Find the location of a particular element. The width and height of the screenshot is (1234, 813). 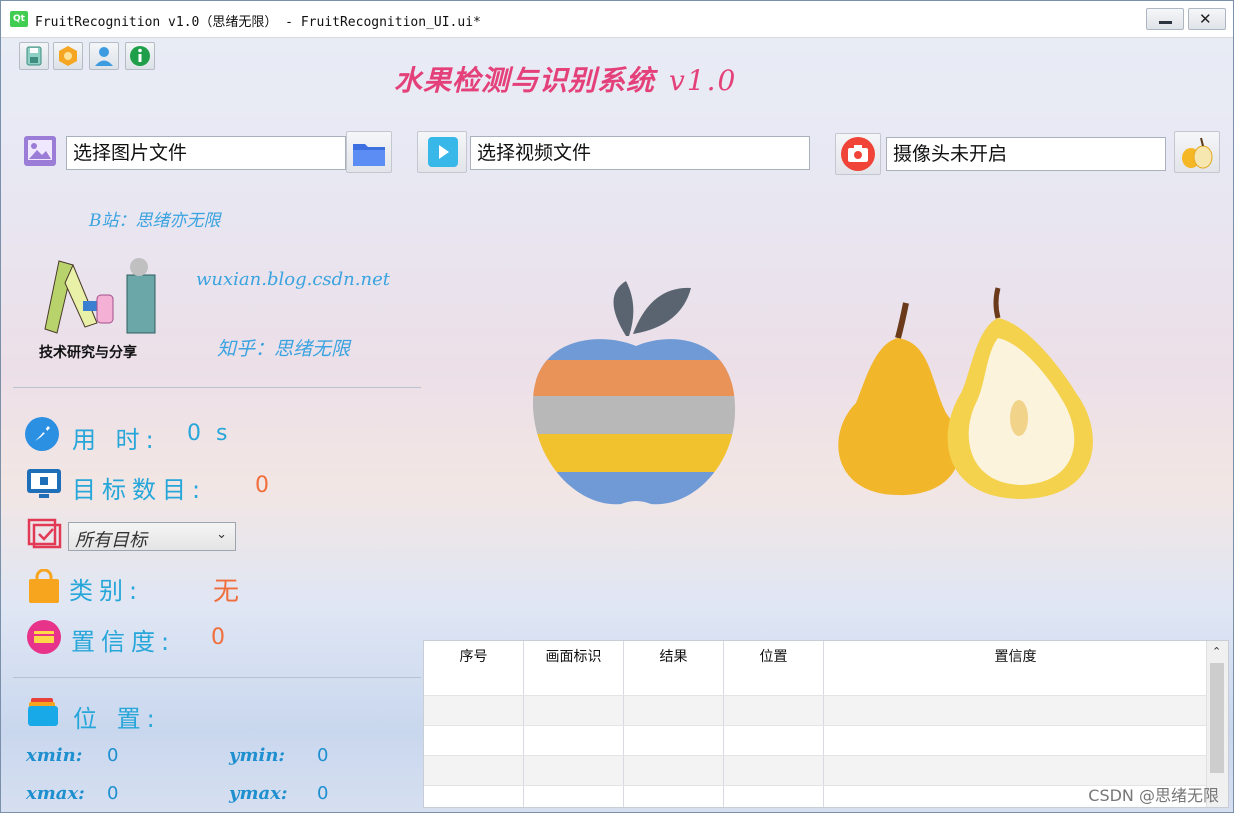

scrollbar-thumb is located at coordinates (1217, 718).